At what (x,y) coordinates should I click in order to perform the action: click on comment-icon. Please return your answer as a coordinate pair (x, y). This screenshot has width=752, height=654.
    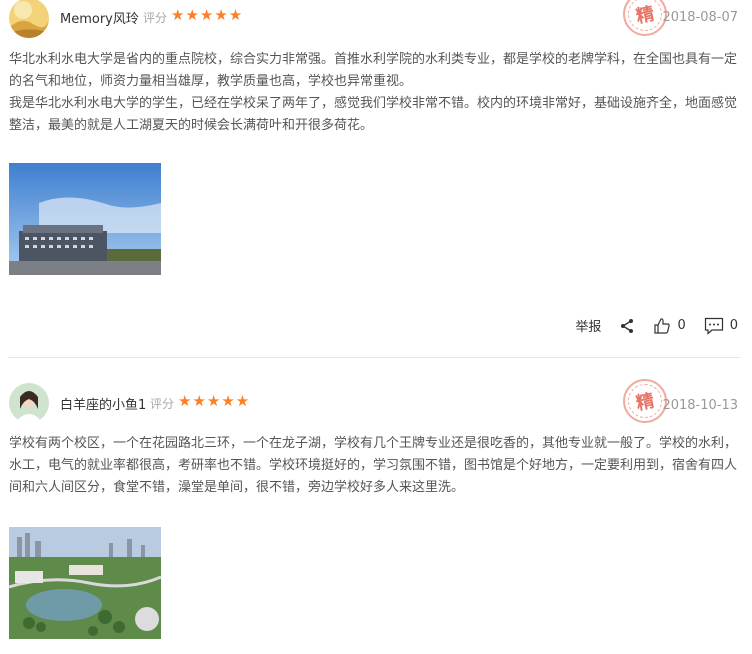
    Looking at the image, I should click on (713, 326).